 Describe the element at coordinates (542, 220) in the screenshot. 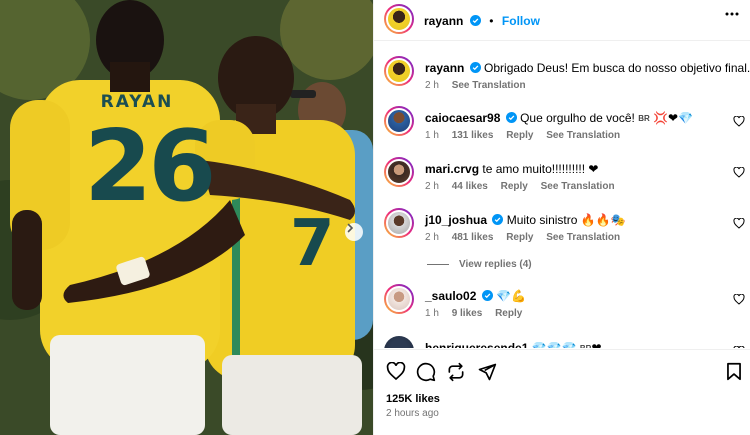

I see `comment-text: Muito sinistro` at that location.